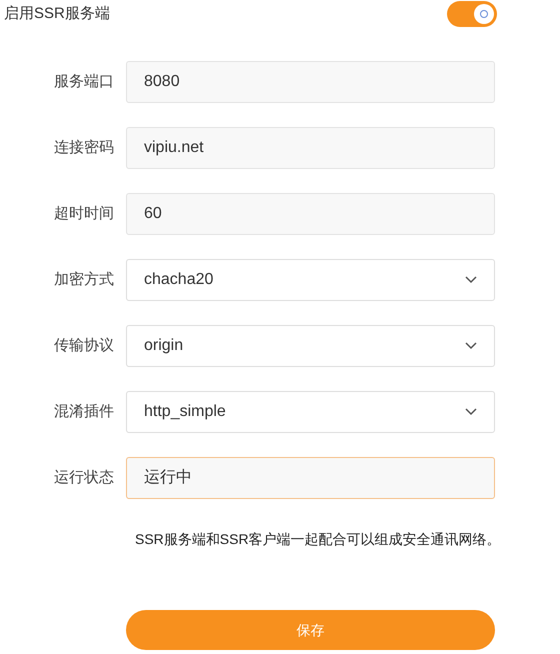 This screenshot has width=560, height=654. I want to click on input-field: 8080, so click(310, 82).